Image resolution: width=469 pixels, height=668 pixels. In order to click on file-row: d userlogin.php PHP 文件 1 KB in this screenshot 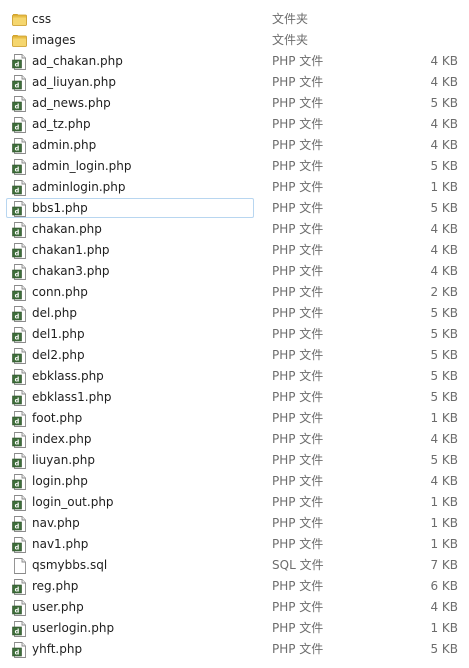, I will do `click(234, 628)`.